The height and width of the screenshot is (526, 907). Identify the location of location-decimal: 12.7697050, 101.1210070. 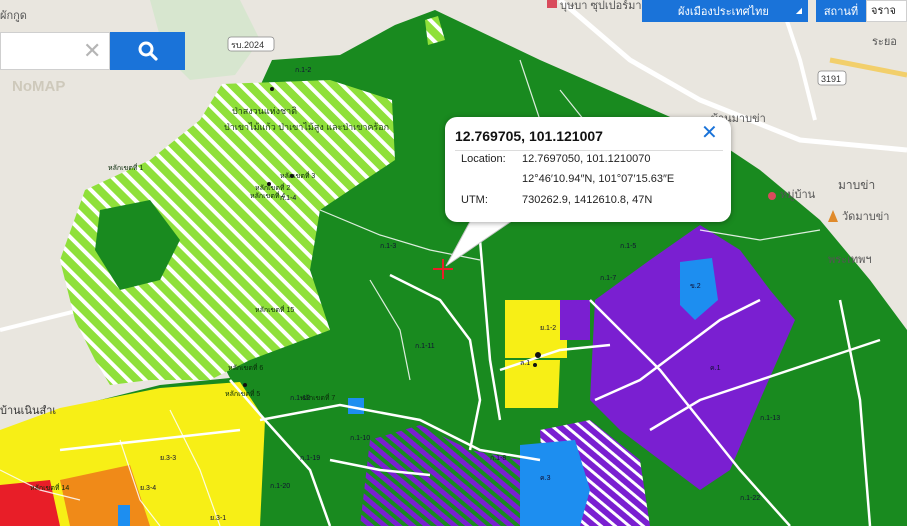
(586, 159).